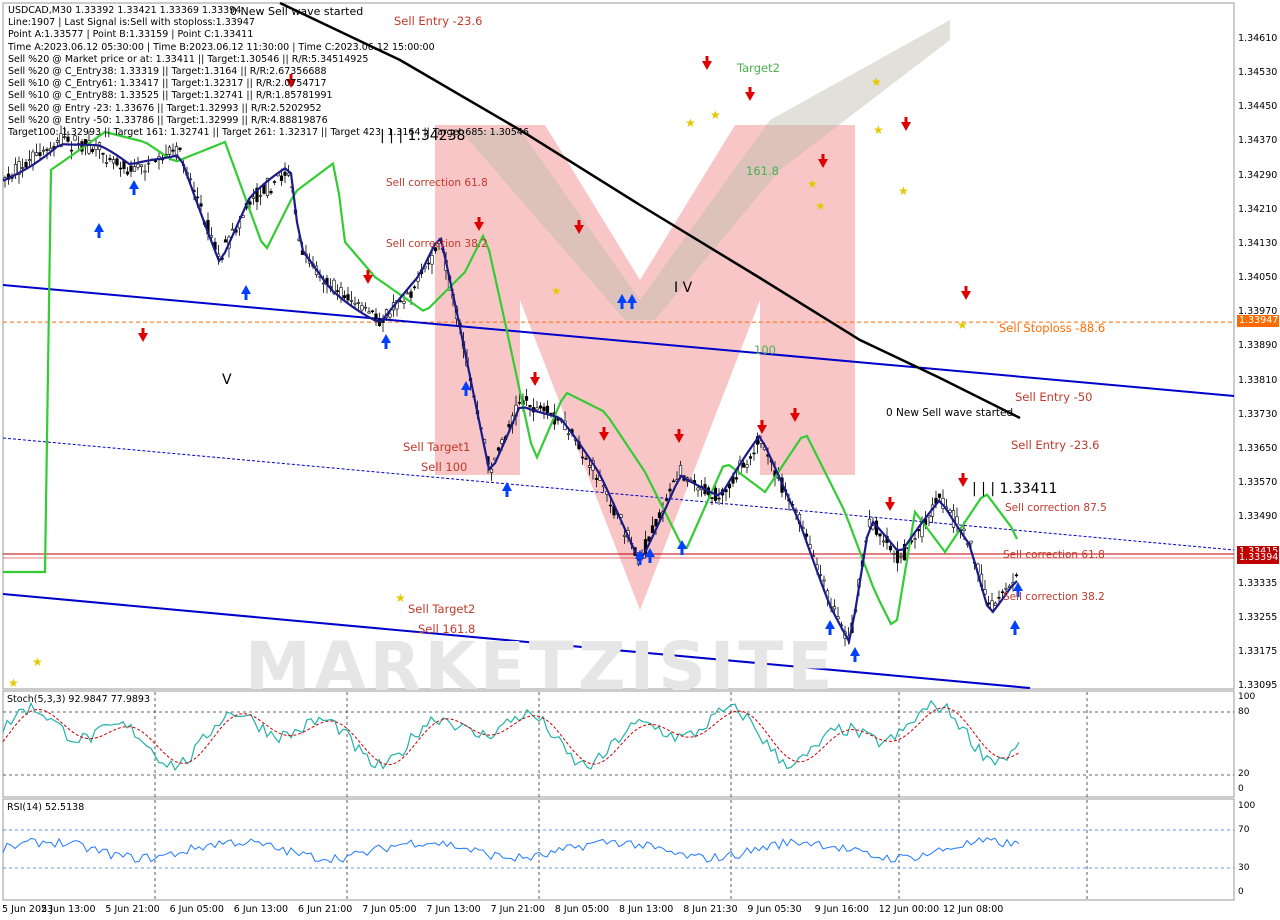  What do you see at coordinates (950, 413) in the screenshot?
I see `new-wave-label: 0 New Sell wave started` at bounding box center [950, 413].